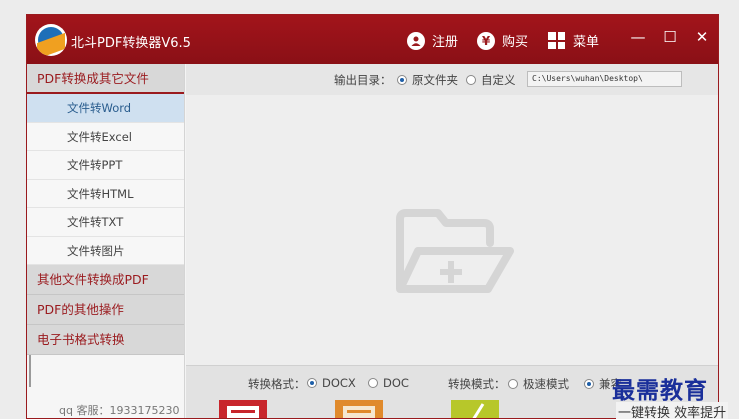 The image size is (739, 419). What do you see at coordinates (556, 40) in the screenshot?
I see `grid-menu-icon` at bounding box center [556, 40].